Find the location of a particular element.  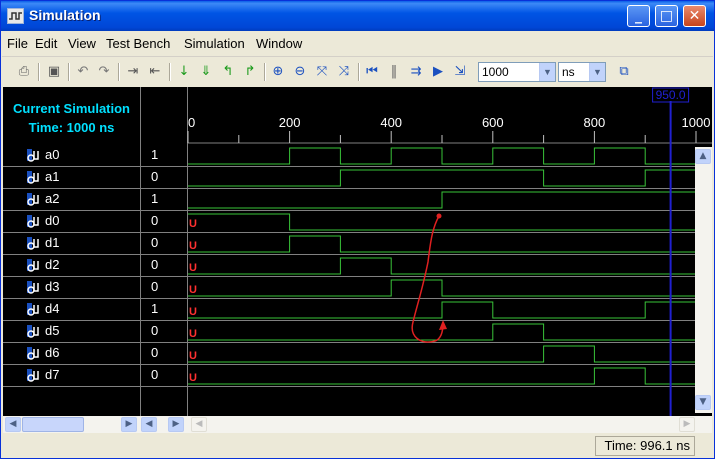

maximize-button: □ is located at coordinates (666, 16).